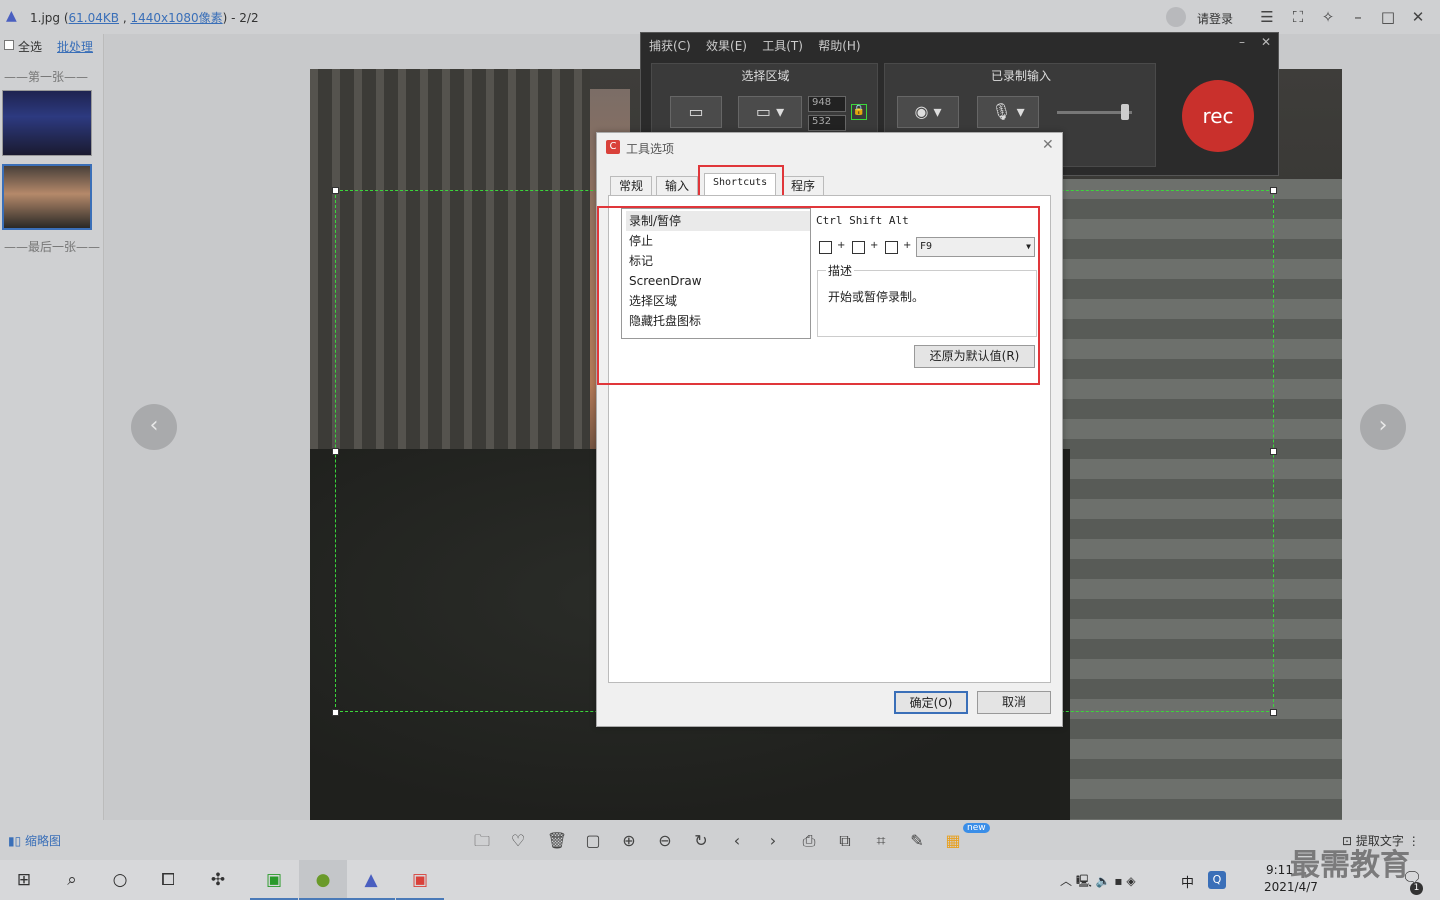  Describe the element at coordinates (1267, 17) in the screenshot. I see `menu-icon: ☰` at that location.